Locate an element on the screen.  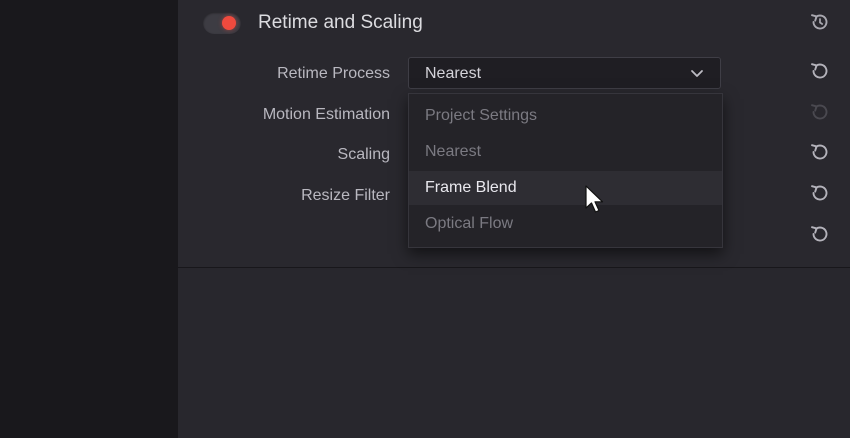
section-title: Retime and Scaling is located at coordinates (340, 22).